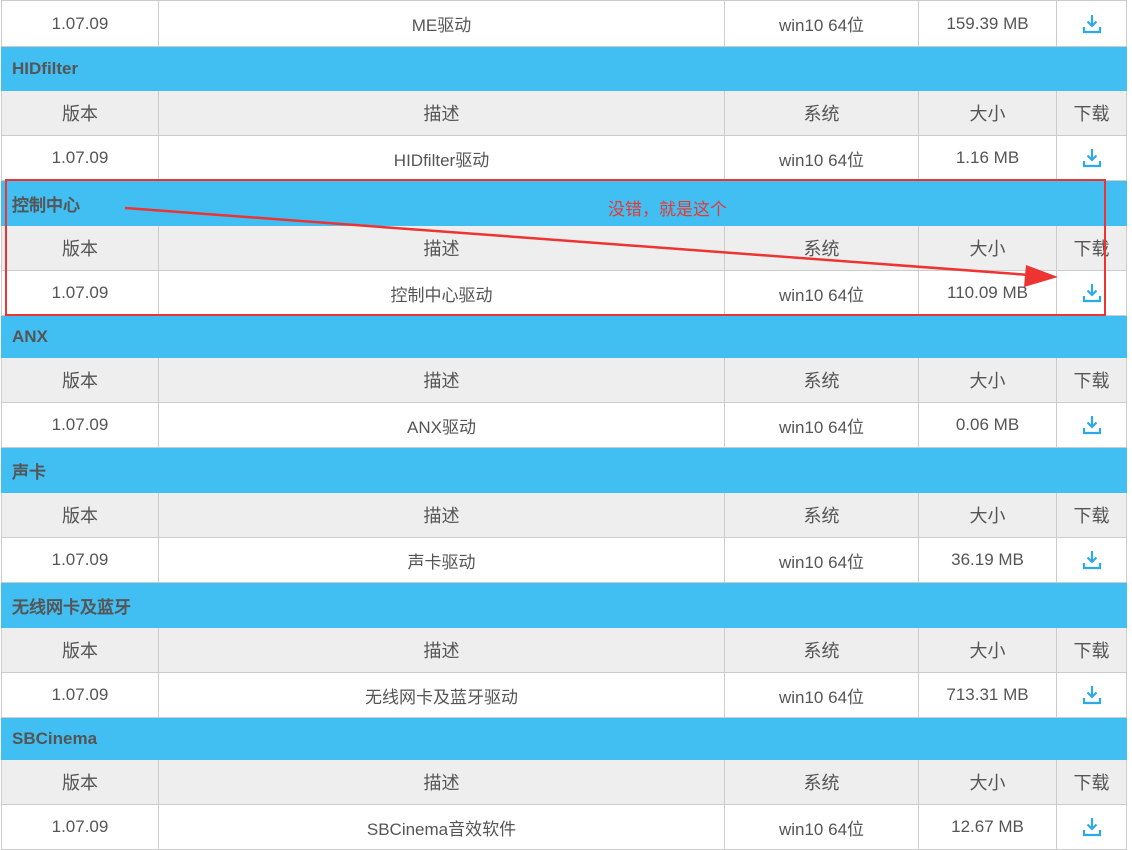 The height and width of the screenshot is (850, 1132). I want to click on desc-cell: HIDfilter驱动, so click(441, 158).